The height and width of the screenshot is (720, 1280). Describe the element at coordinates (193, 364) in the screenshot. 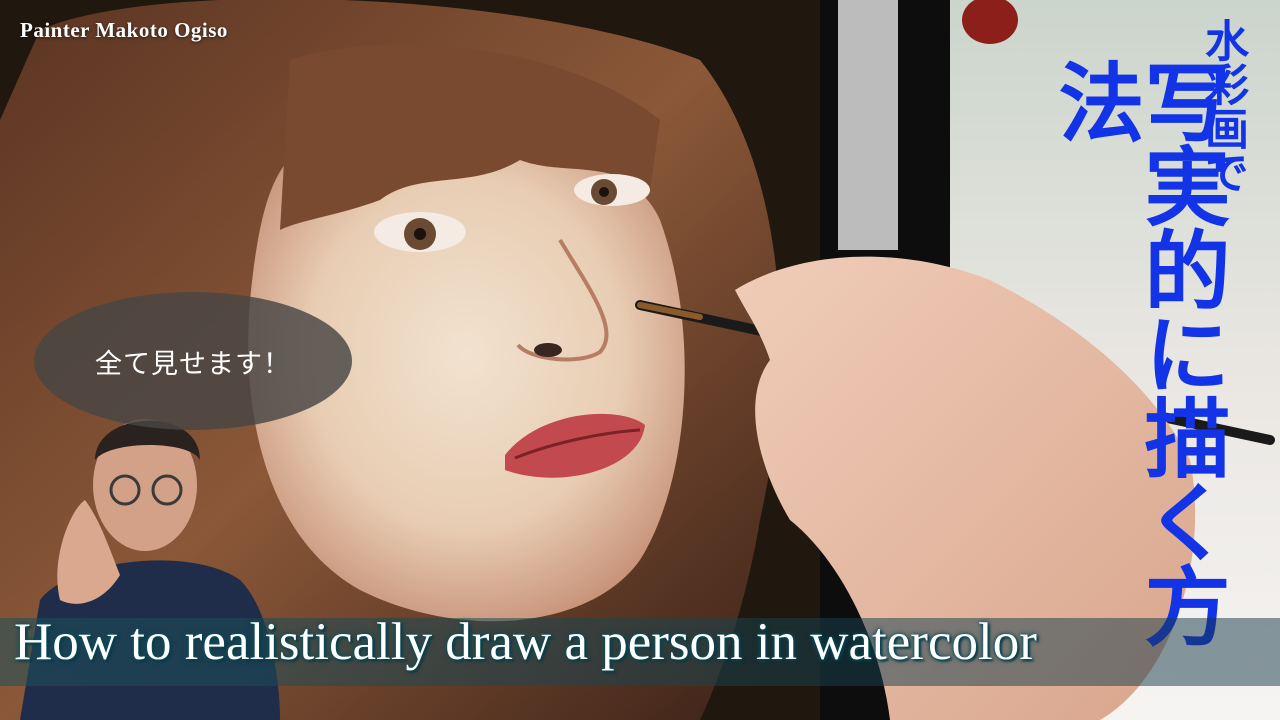

I see `speech-bubble-text: 全て見せます！` at that location.